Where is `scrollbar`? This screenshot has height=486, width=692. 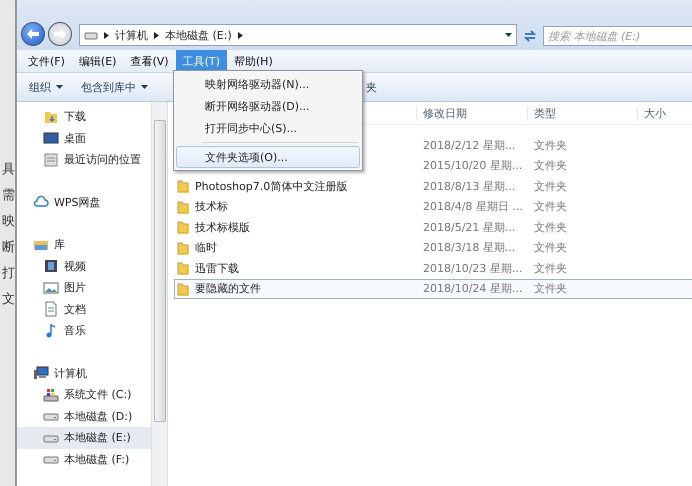 scrollbar is located at coordinates (159, 294).